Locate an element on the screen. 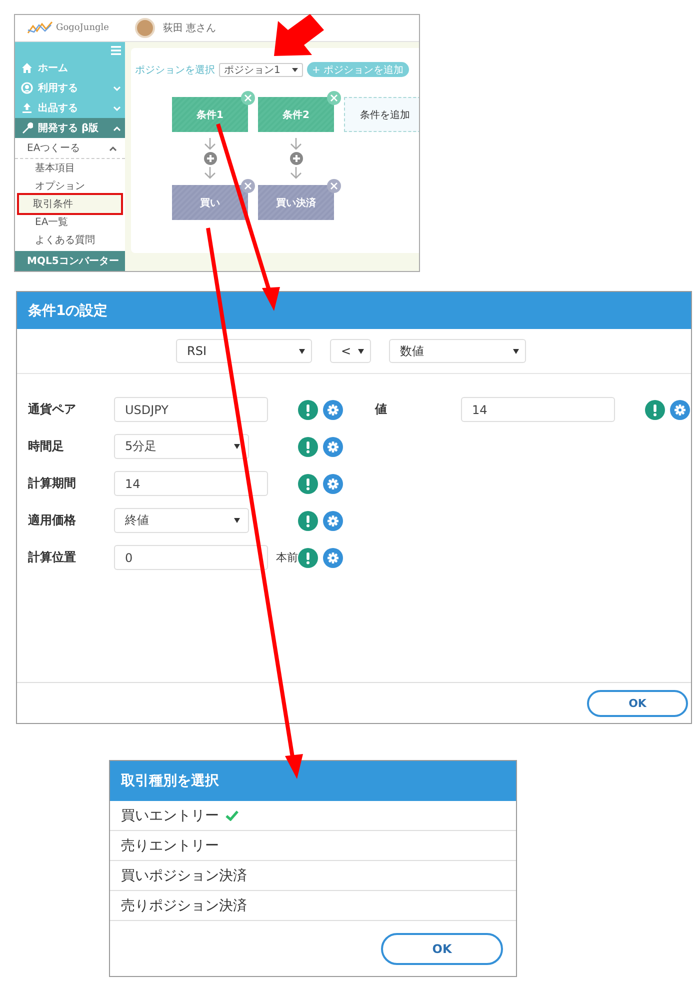  unit-label: 本前 is located at coordinates (286, 557).